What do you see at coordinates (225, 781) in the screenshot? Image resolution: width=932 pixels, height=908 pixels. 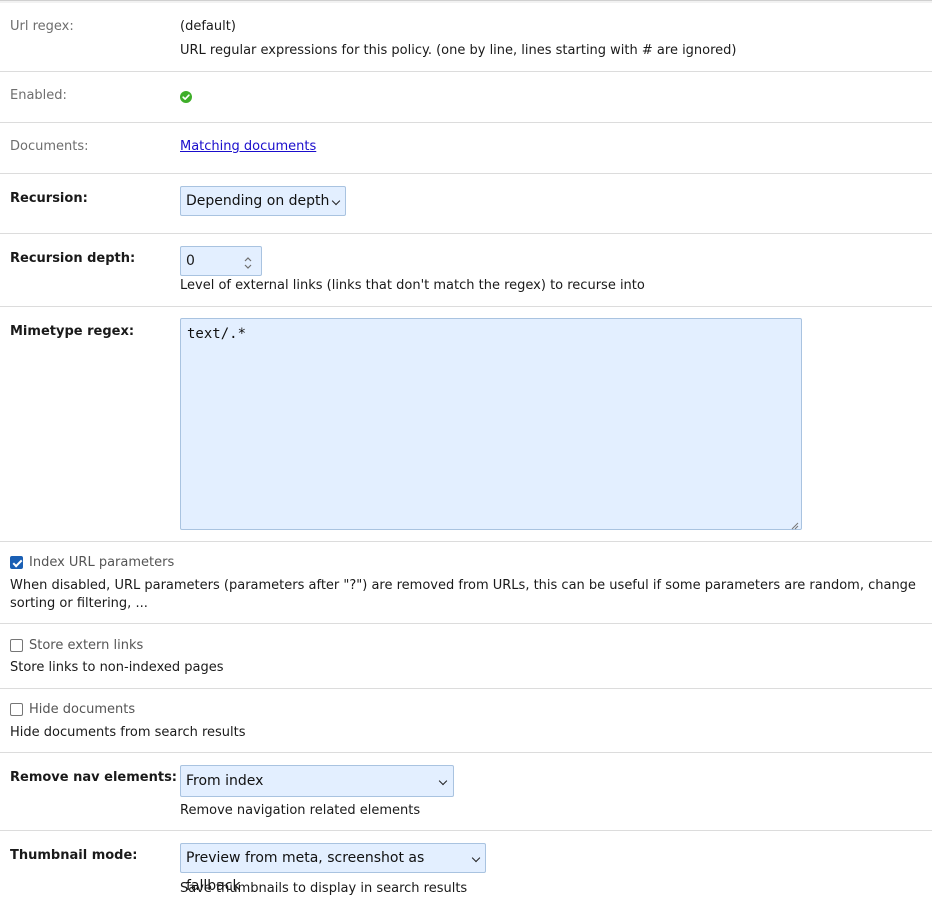 I see `remove-nav-selected-value: From index` at bounding box center [225, 781].